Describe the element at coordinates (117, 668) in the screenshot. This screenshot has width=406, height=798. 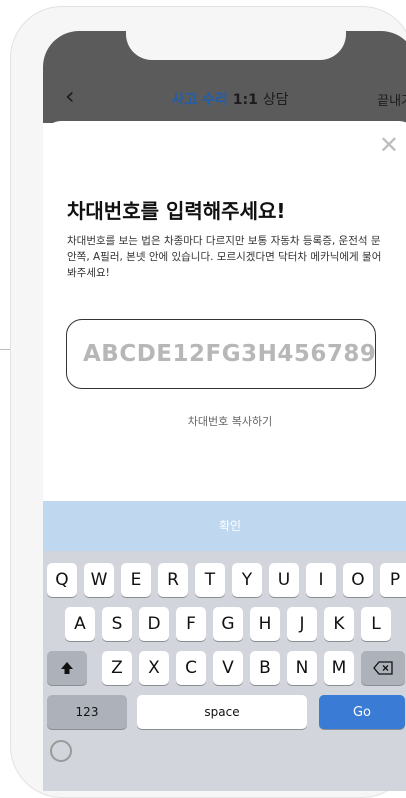
I see `key-z: Z` at that location.